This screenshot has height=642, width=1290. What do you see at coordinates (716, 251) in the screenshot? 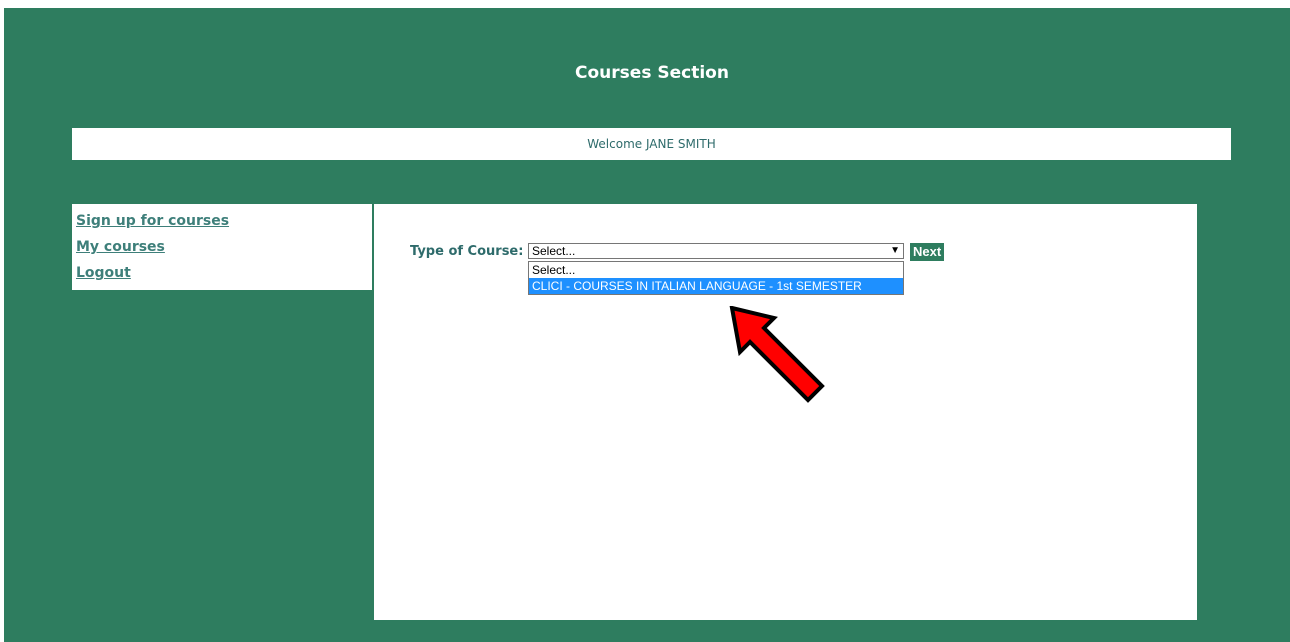
I see `course-type-select: Select... ▼` at bounding box center [716, 251].